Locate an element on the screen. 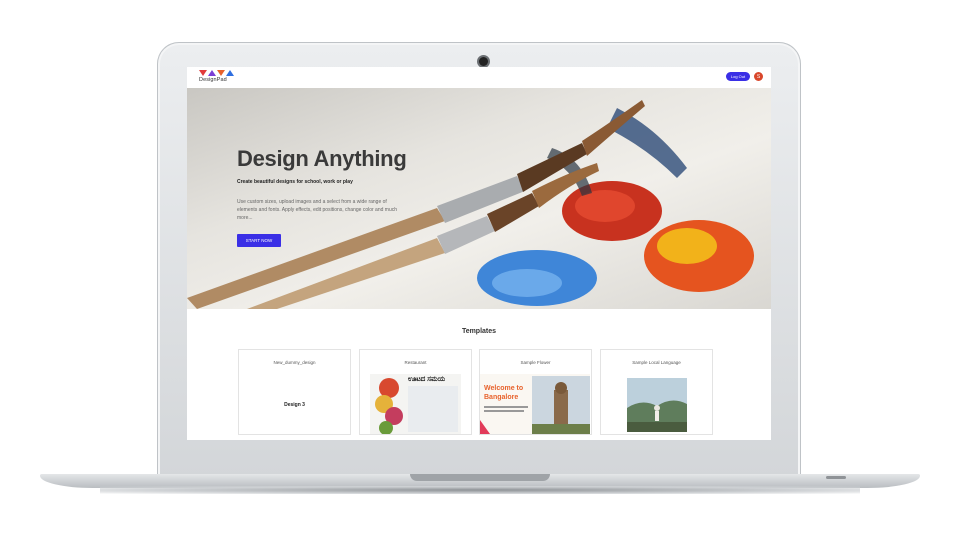 This screenshot has height=540, width=960. preview-text: Welcome to Bangalore is located at coordinates (504, 393).